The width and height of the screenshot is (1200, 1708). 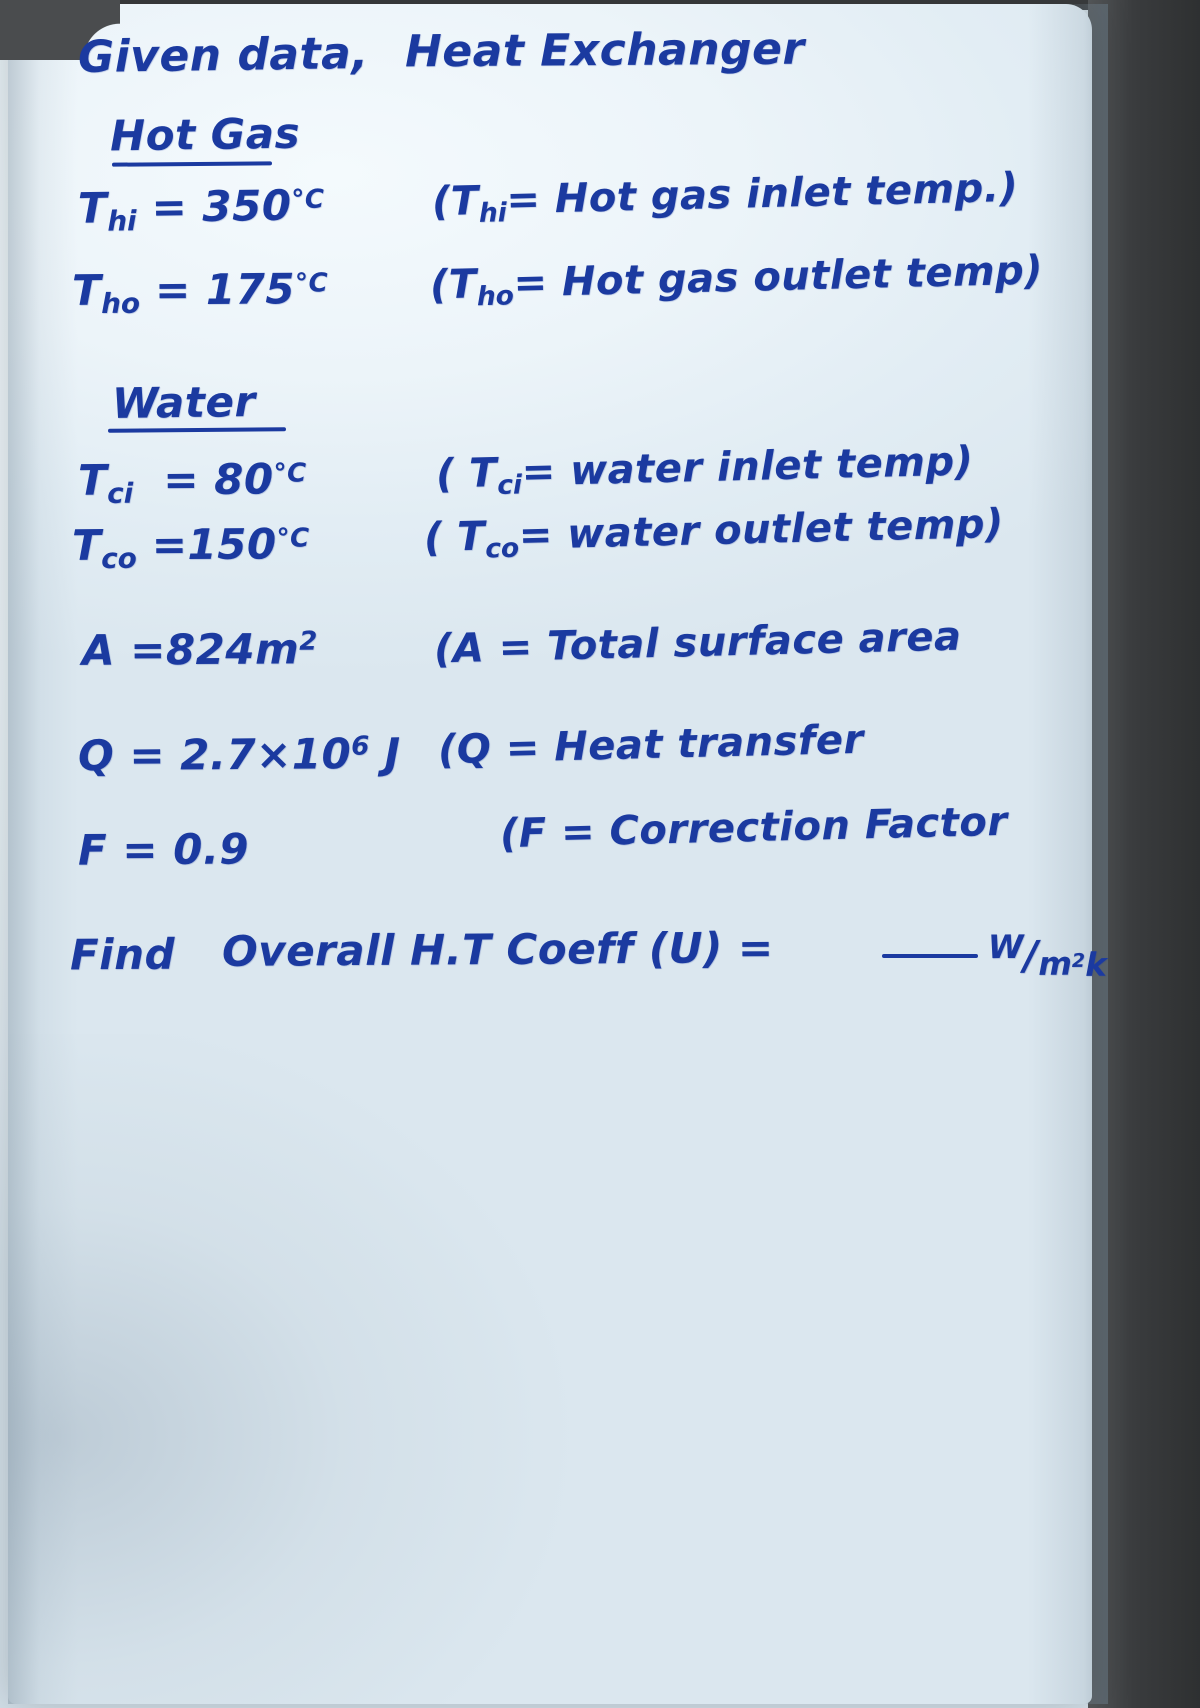 What do you see at coordinates (232, 544) in the screenshot?
I see `tco-value: 150` at bounding box center [232, 544].